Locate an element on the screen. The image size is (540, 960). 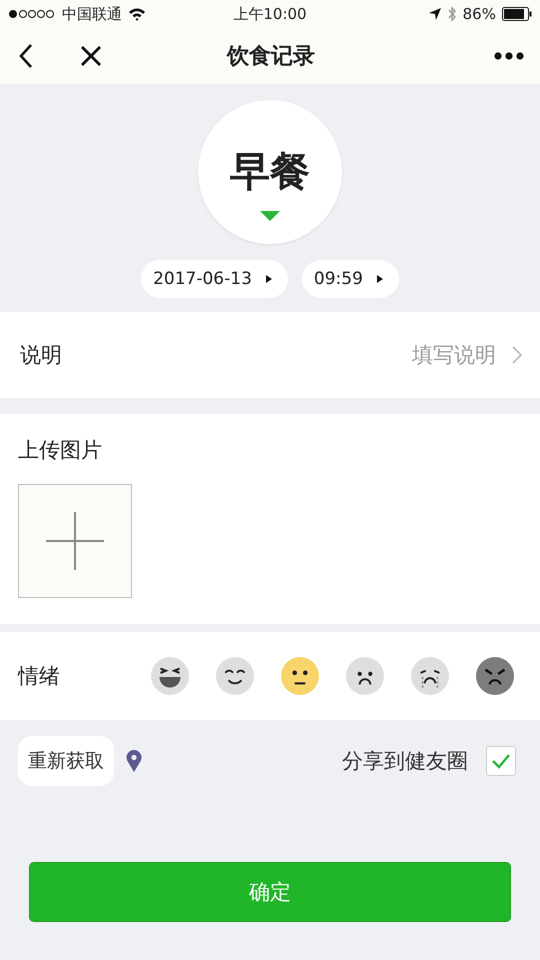
cry-face-icon is located at coordinates (430, 676).